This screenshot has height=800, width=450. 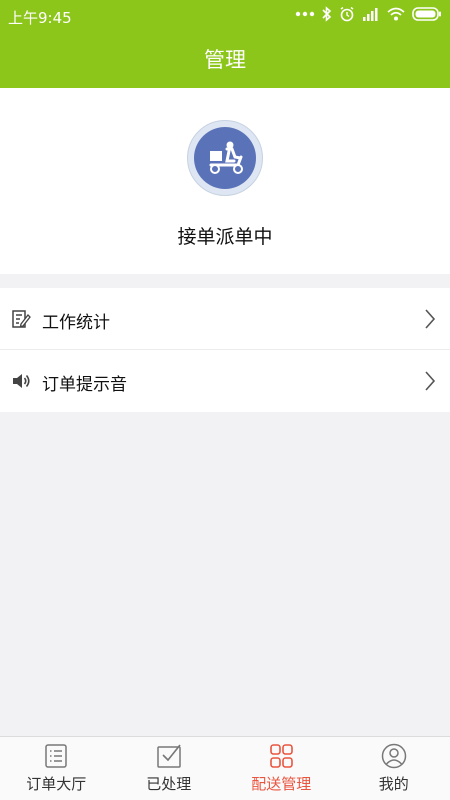 I want to click on menu-item-label: 订单提示音, so click(x=84, y=385).